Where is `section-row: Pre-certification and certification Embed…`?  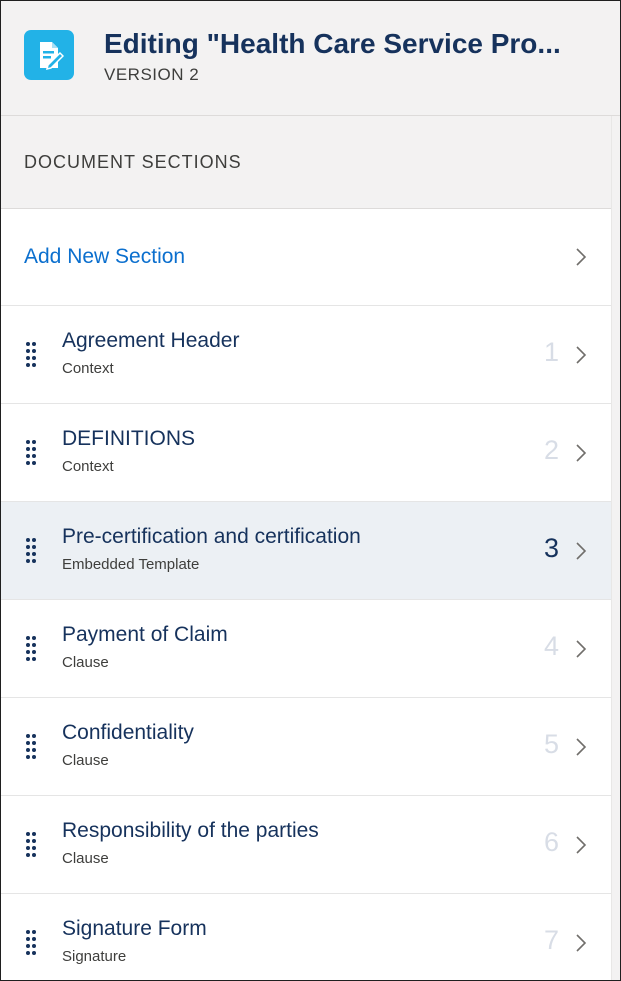
section-row: Pre-certification and certification Embed… is located at coordinates (306, 551).